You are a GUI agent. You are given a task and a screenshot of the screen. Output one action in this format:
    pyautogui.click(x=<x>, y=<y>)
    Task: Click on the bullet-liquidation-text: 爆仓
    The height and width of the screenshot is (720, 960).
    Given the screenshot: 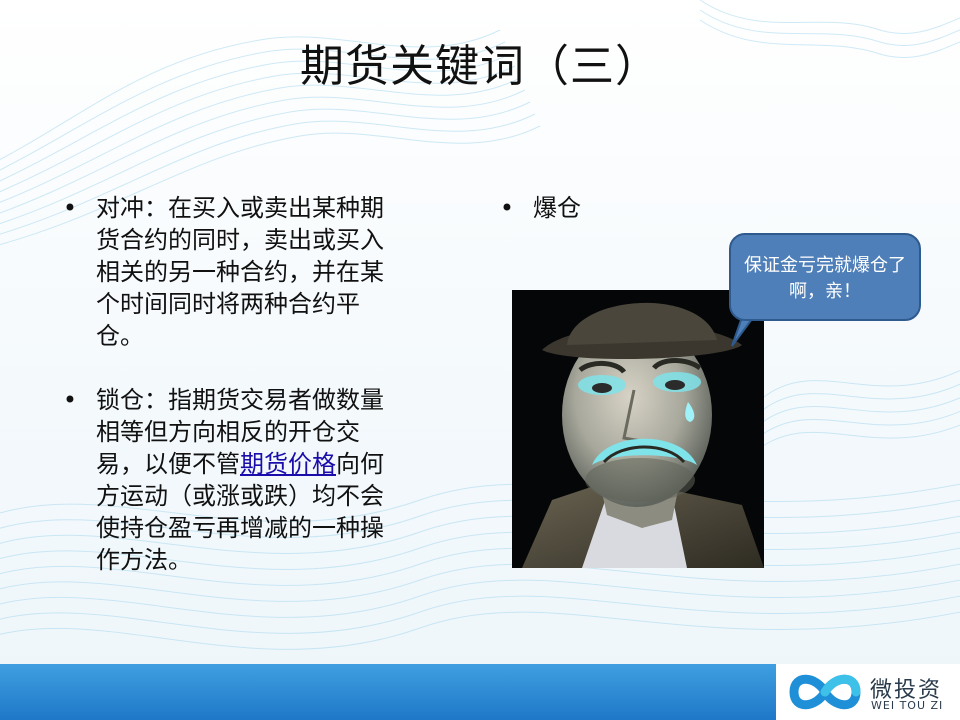 What is the action you would take?
    pyautogui.click(x=557, y=208)
    